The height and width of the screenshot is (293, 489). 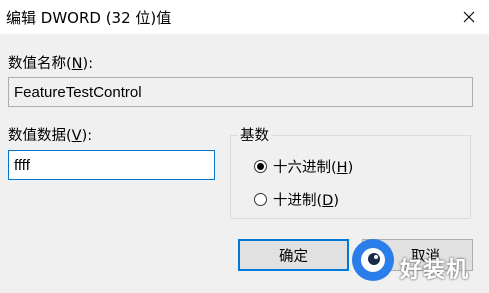 What do you see at coordinates (313, 168) in the screenshot?
I see `radio-hex-label: 十六进制(H)` at bounding box center [313, 168].